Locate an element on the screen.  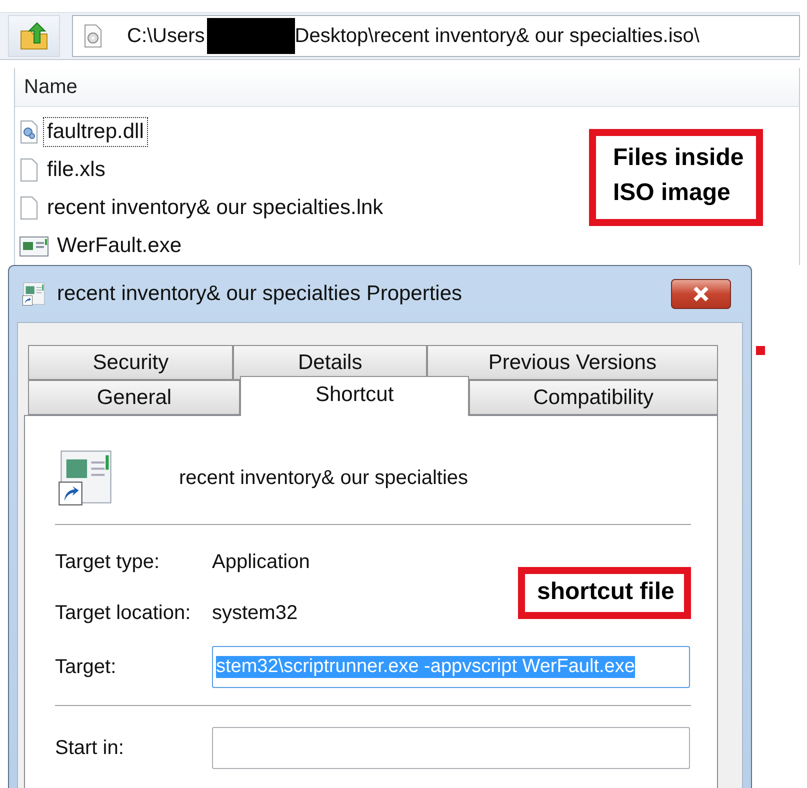
file-name: recent inventory& our specialties.lnk is located at coordinates (215, 208).